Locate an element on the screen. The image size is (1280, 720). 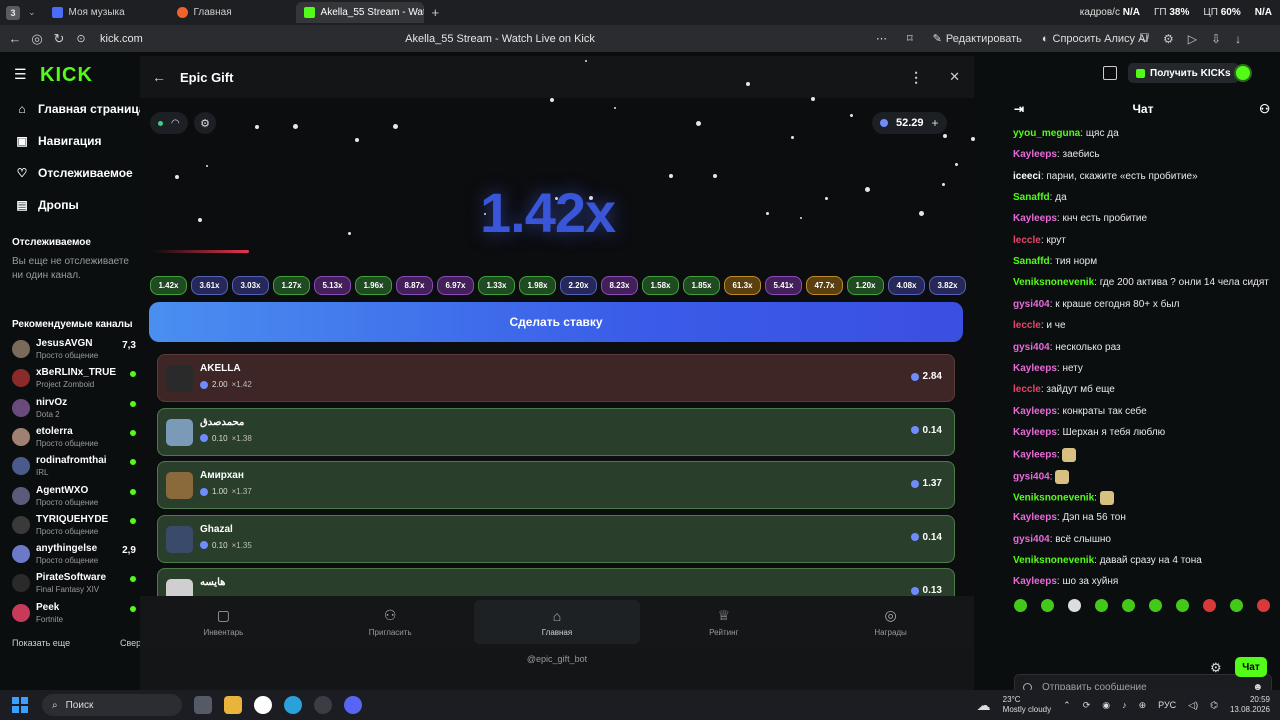
channel-item: AgentWXO Просто общение is located at coordinates (76, 499).